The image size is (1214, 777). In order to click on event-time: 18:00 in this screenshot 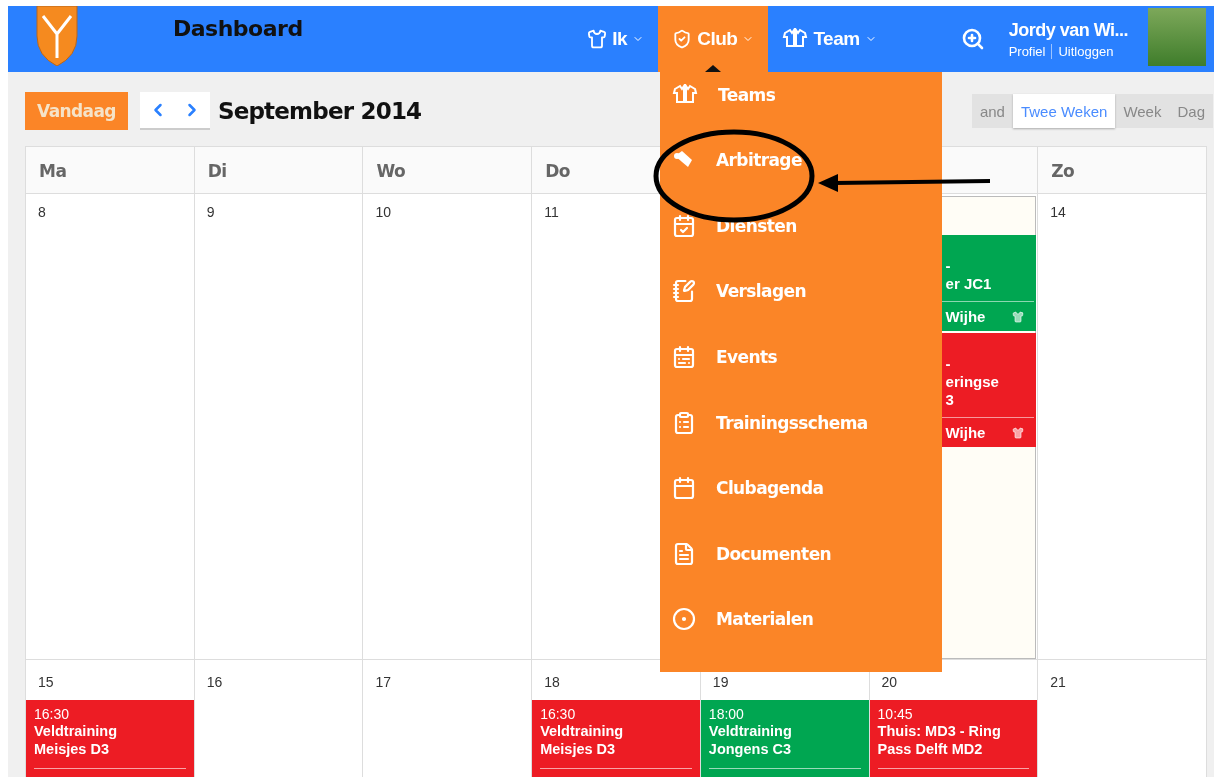, I will do `click(726, 714)`.